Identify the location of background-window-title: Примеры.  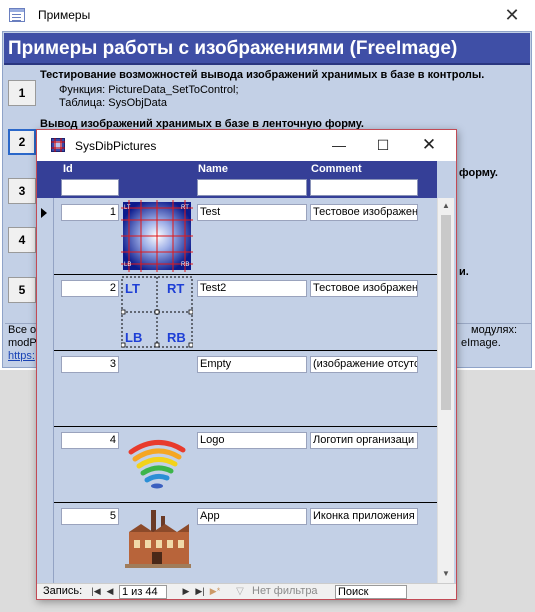
(64, 15).